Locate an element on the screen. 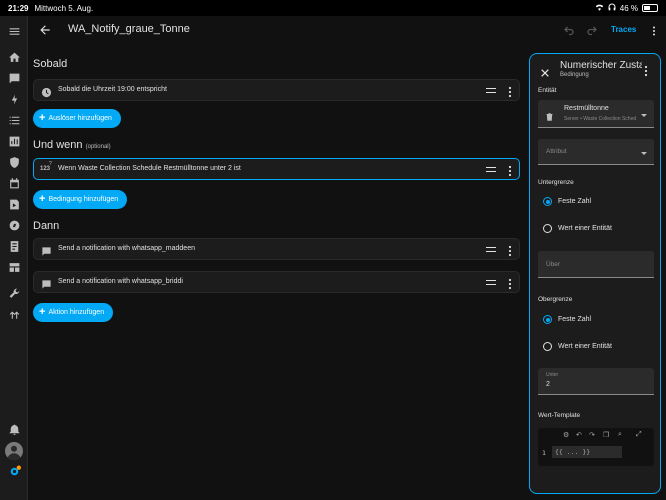 This screenshot has width=666, height=500. actions-heading: Dann is located at coordinates (46, 226).